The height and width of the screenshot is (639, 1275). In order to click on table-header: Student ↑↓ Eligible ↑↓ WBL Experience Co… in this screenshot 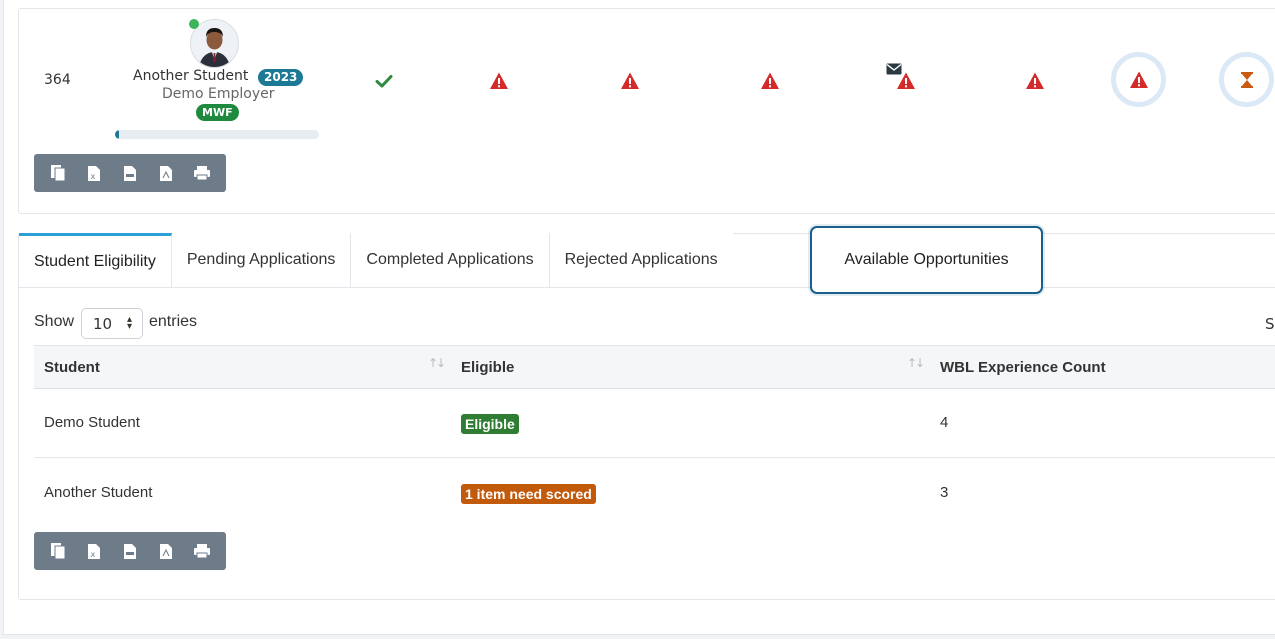, I will do `click(654, 367)`.